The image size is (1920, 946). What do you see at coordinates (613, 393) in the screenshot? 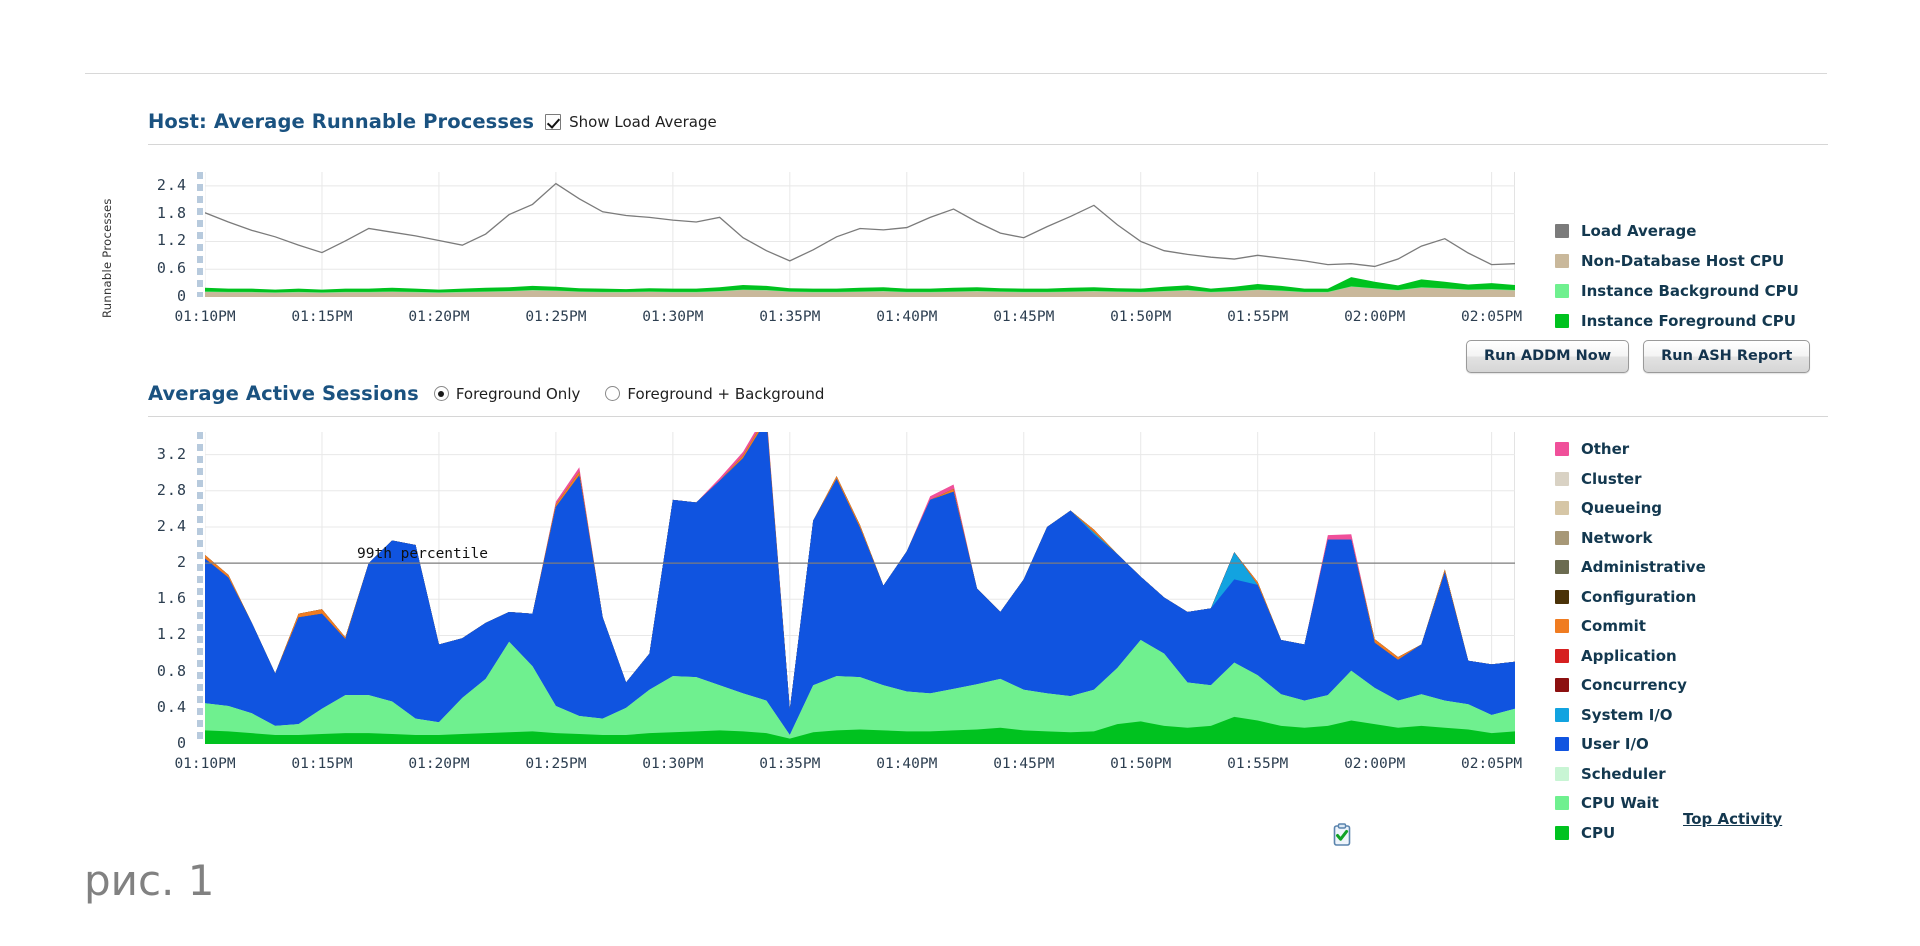
I see `radio-foreground-background-input` at bounding box center [613, 393].